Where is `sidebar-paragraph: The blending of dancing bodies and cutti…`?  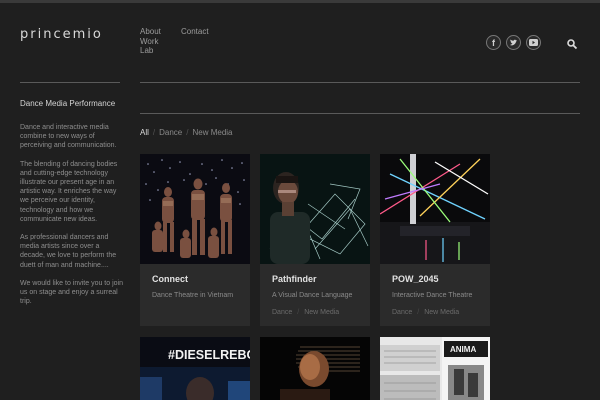 sidebar-paragraph: The blending of dancing bodies and cutti… is located at coordinates (69, 191).